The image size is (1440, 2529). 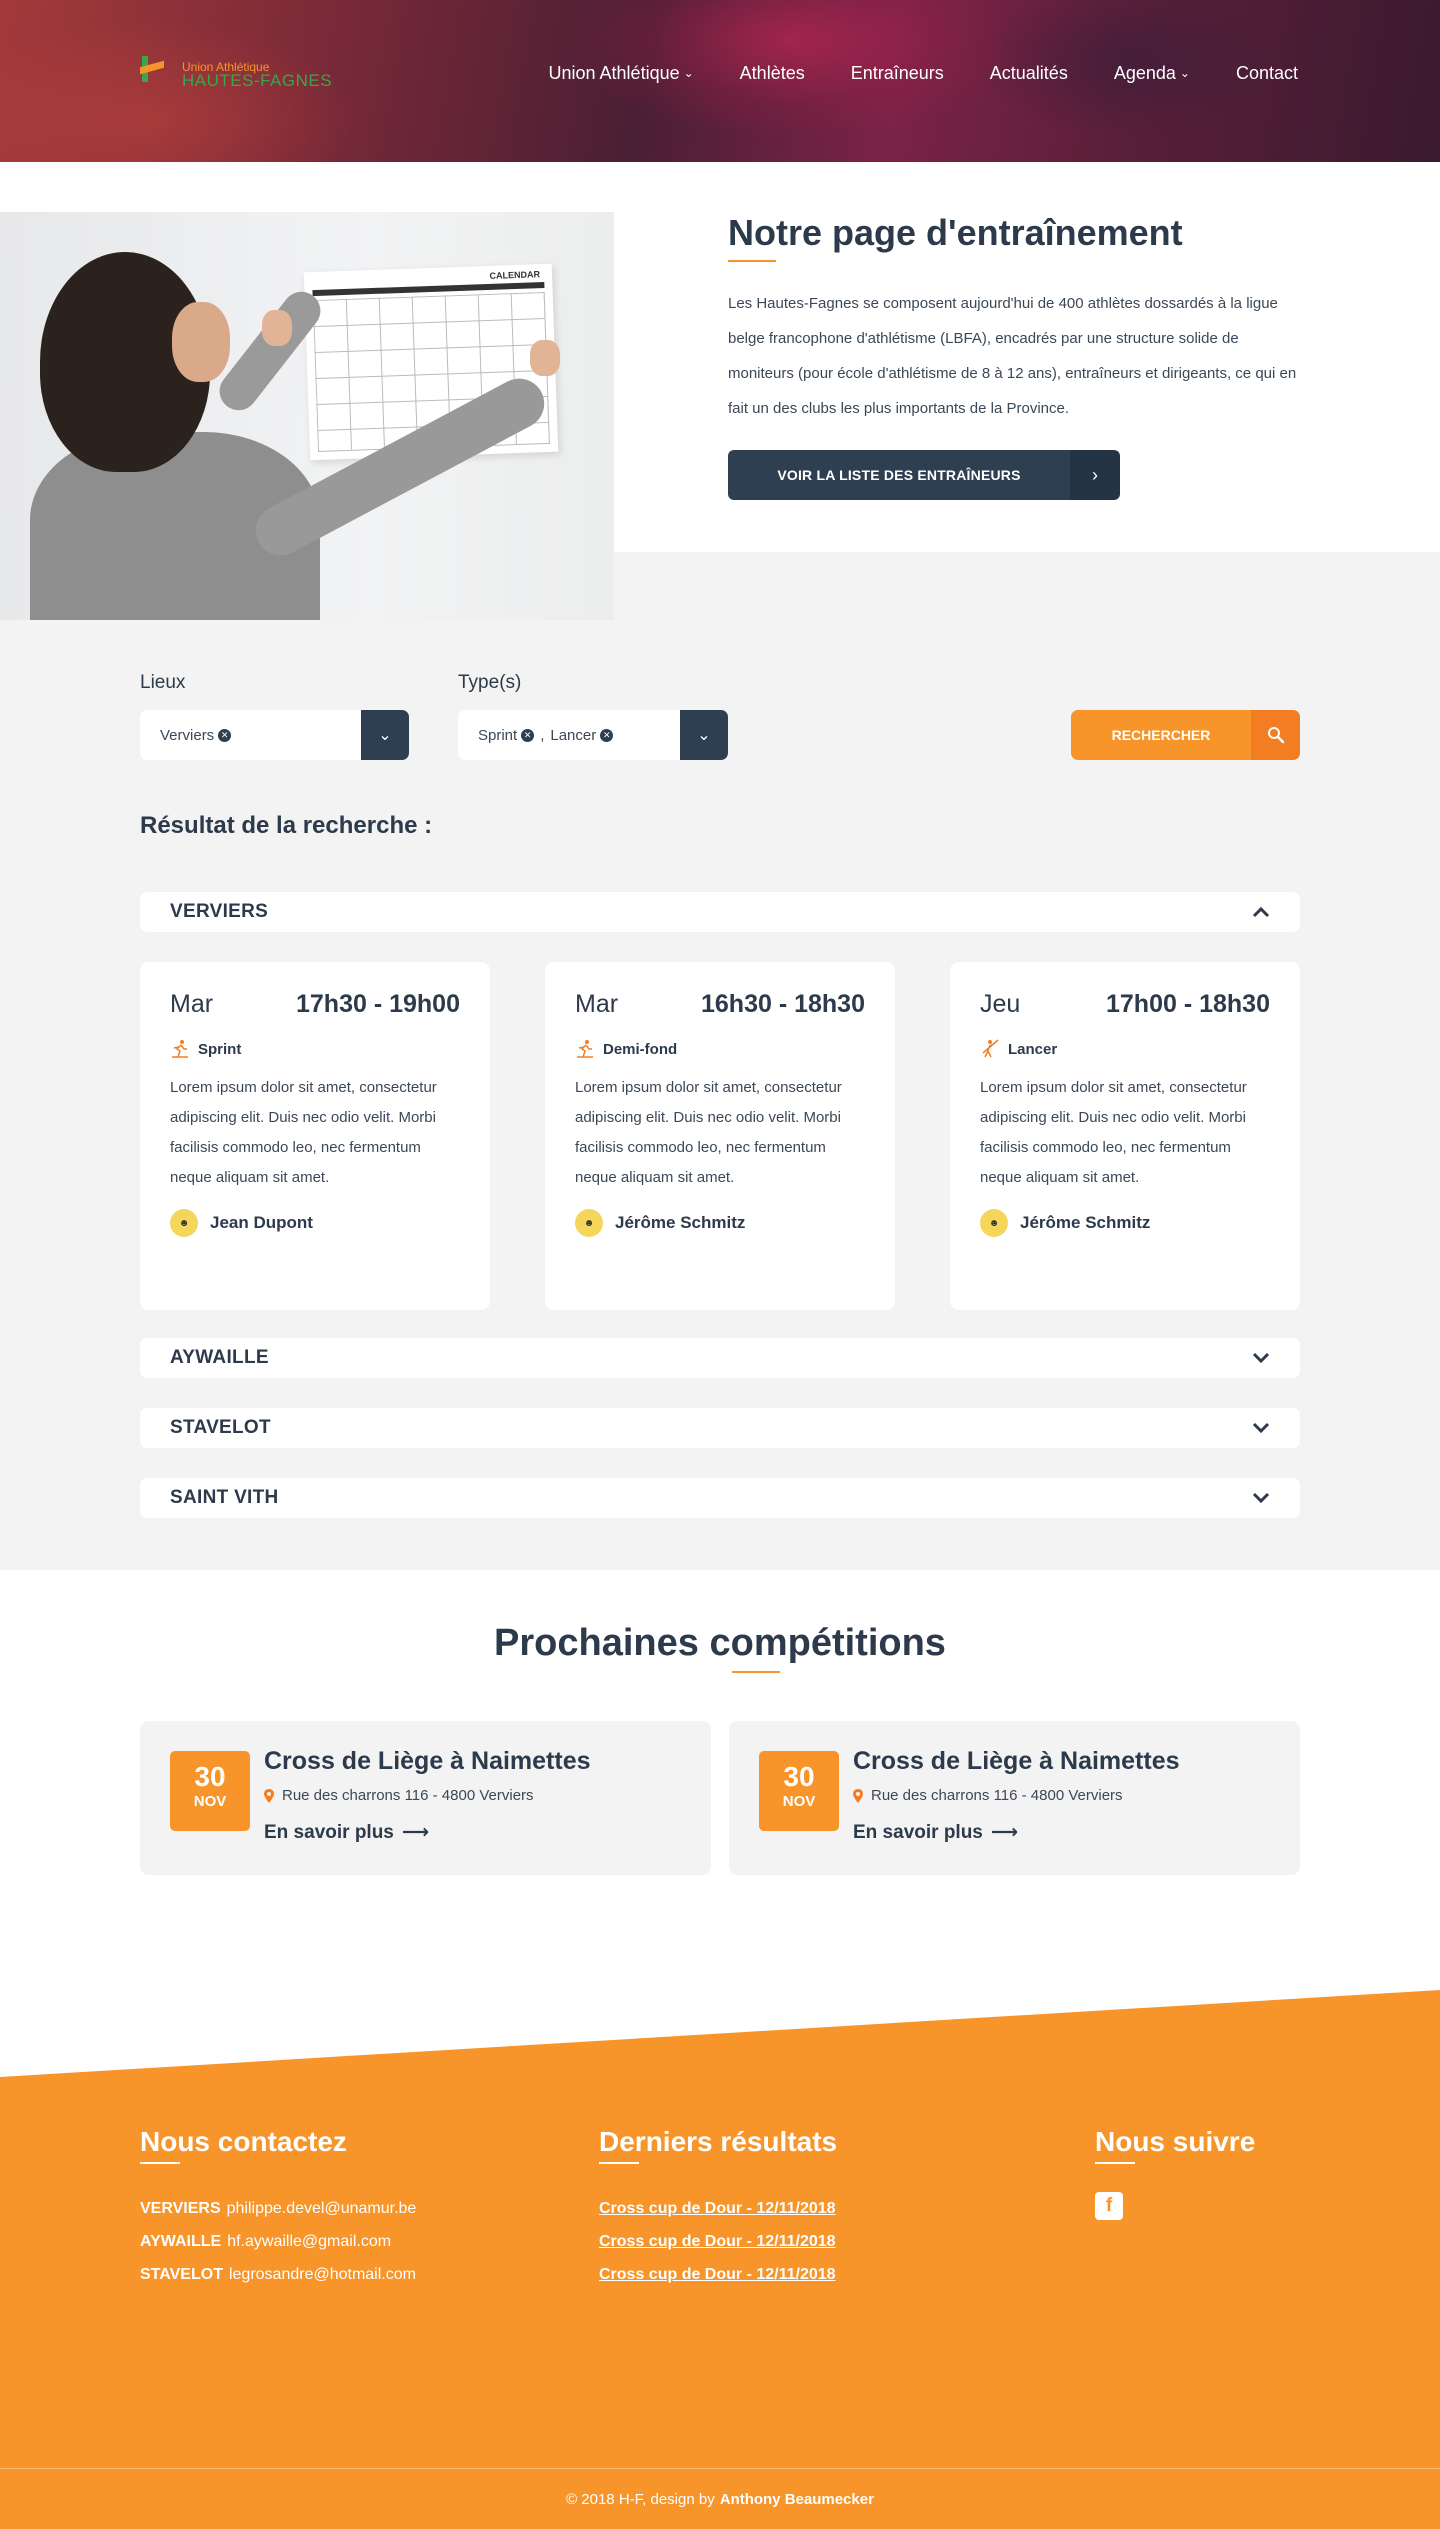 I want to click on competition-month: NOV, so click(x=799, y=1801).